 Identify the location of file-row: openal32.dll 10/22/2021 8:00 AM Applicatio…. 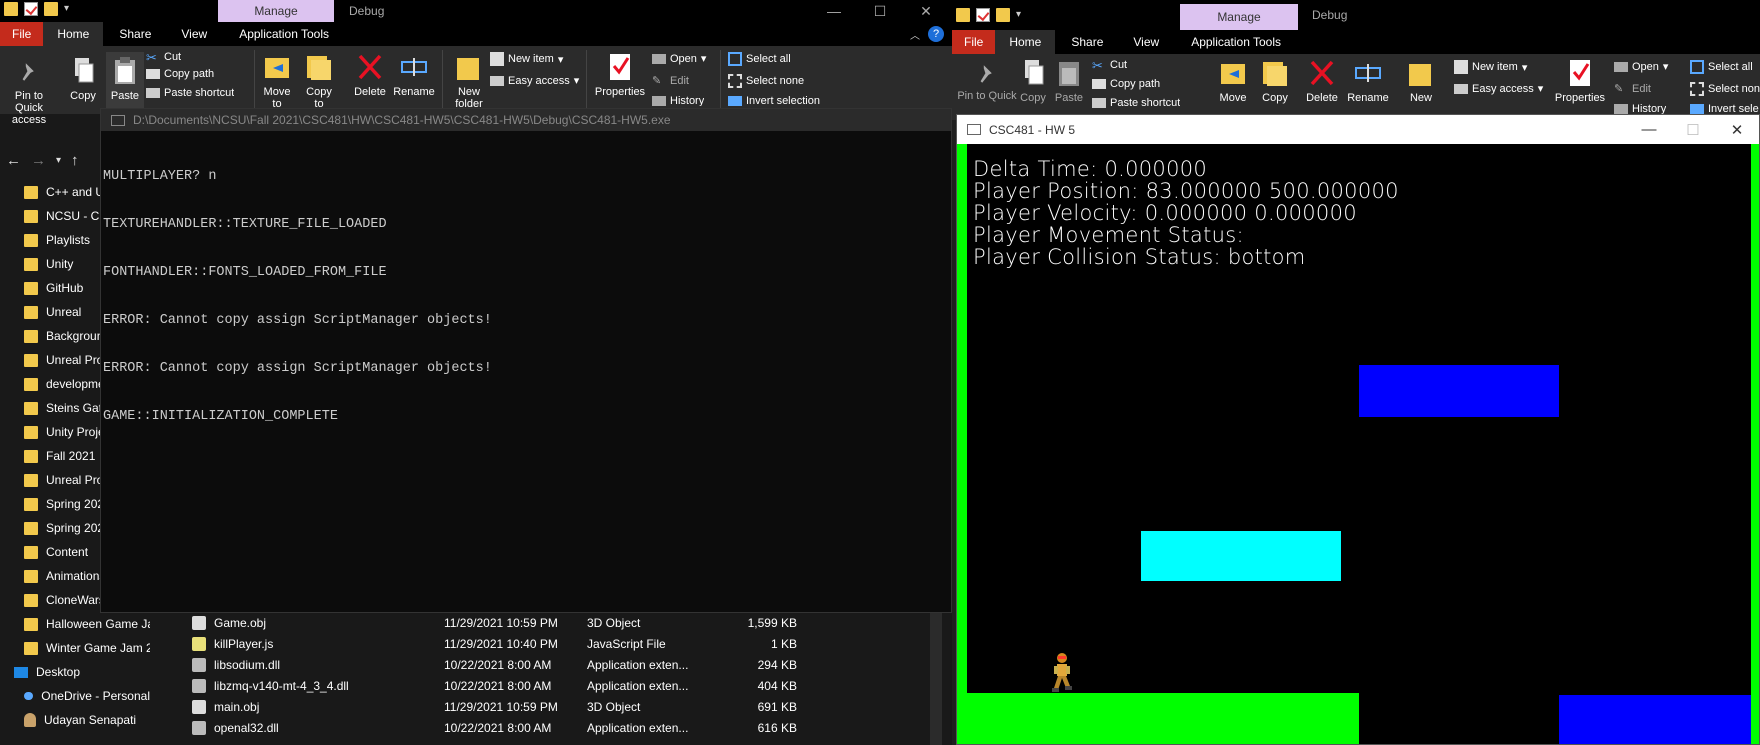
(558, 727).